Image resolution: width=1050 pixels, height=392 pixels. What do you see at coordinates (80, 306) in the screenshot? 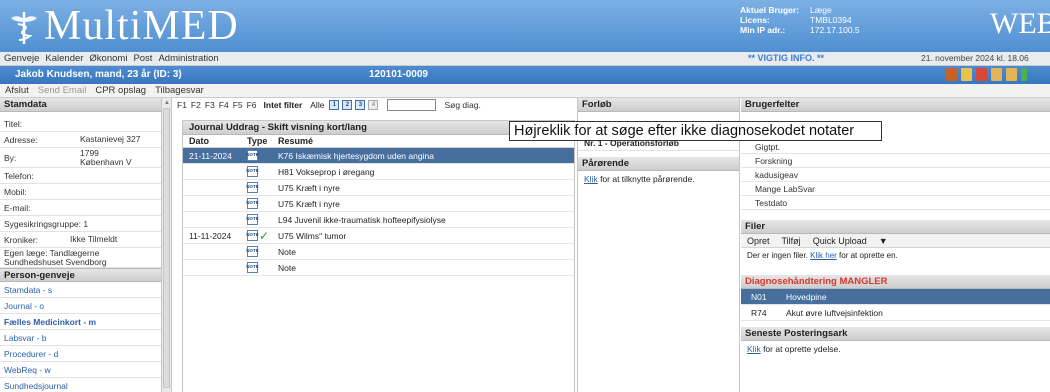
I see `nav-journal: Journal - o` at bounding box center [80, 306].